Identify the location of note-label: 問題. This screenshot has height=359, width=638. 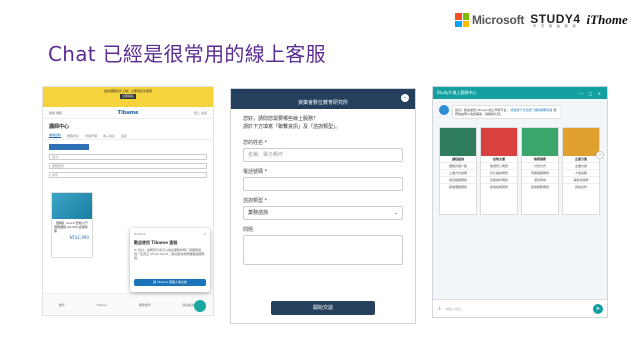
(248, 230).